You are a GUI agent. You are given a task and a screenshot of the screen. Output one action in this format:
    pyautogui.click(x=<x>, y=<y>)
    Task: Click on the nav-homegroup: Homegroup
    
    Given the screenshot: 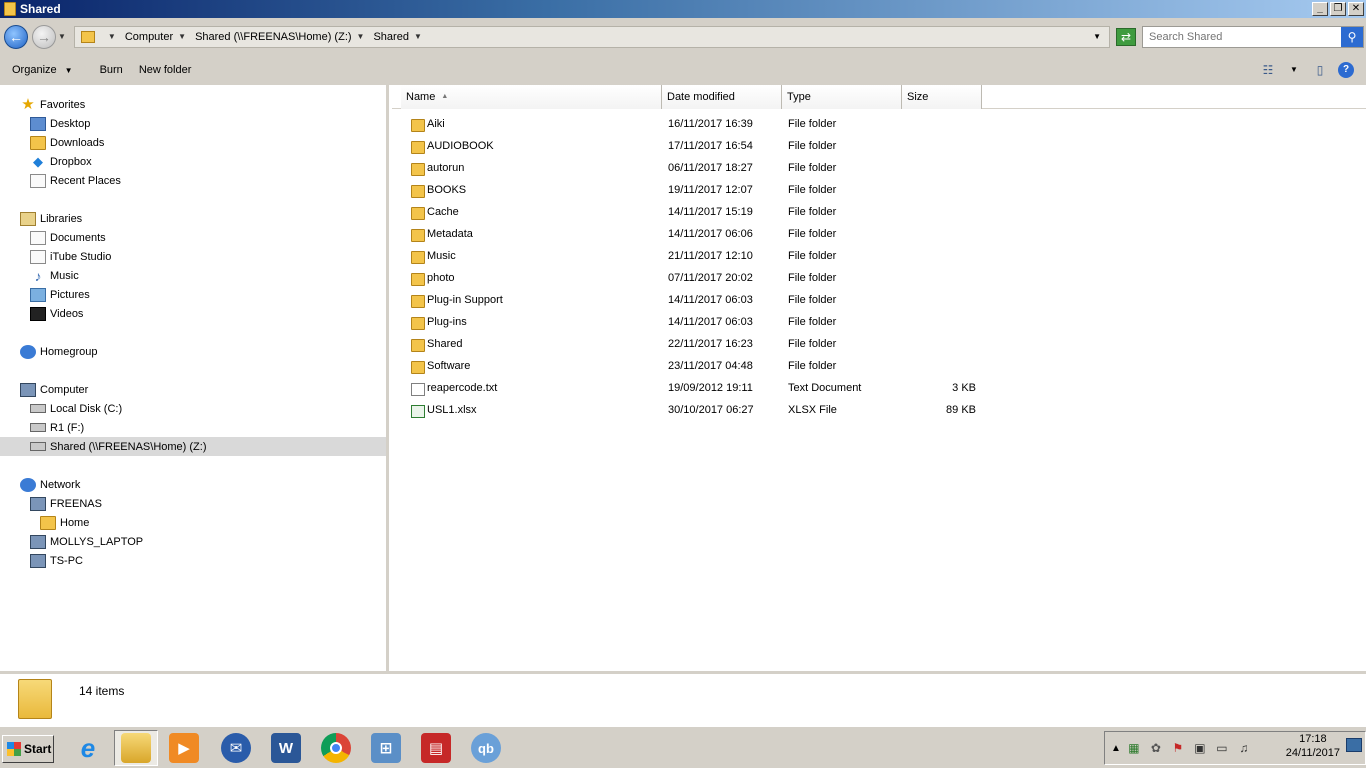 What is the action you would take?
    pyautogui.click(x=58, y=351)
    